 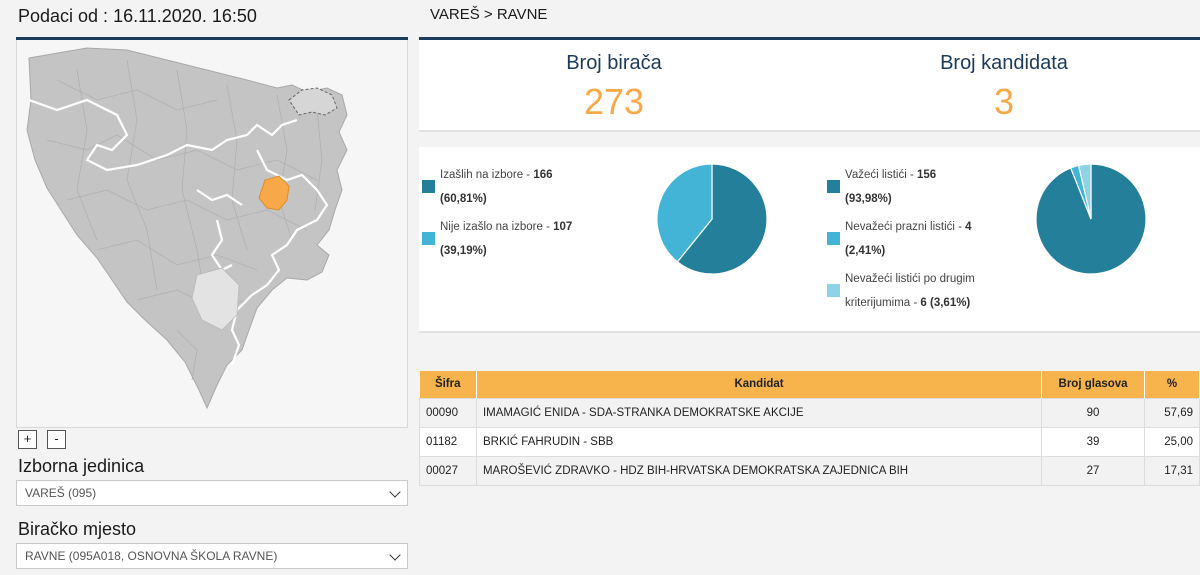 What do you see at coordinates (563, 227) in the screenshot?
I see `legend-count: 107` at bounding box center [563, 227].